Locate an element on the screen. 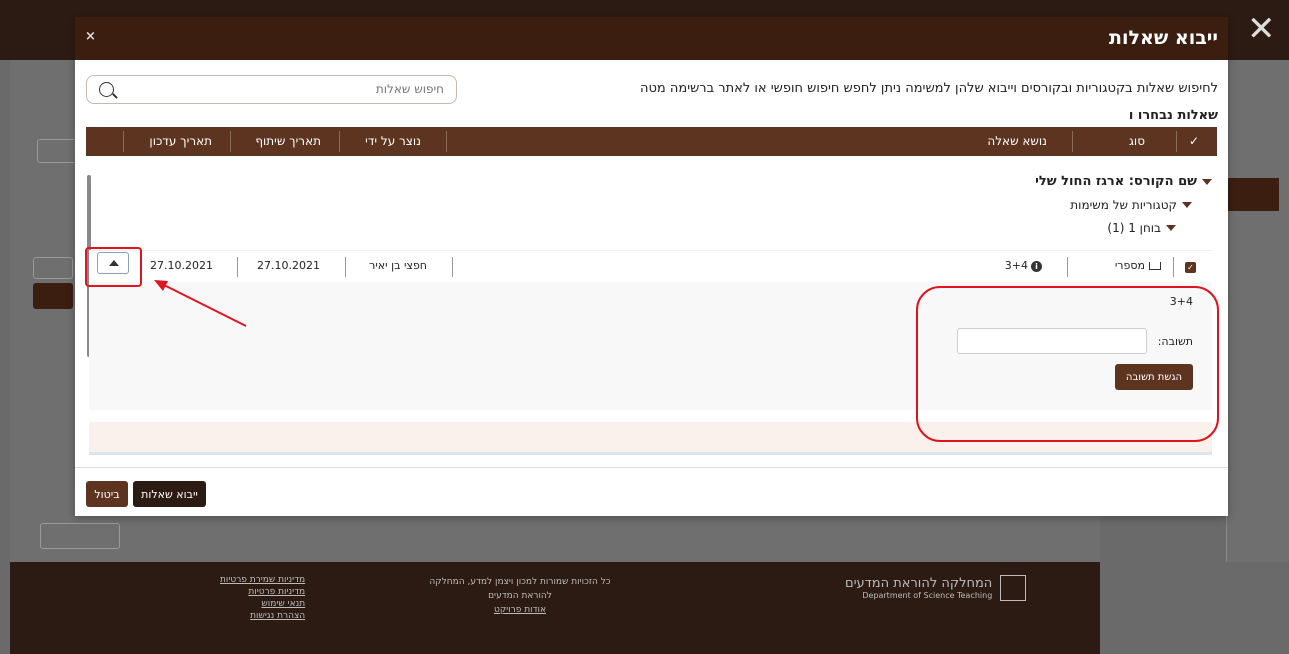 The width and height of the screenshot is (1289, 654). search-box is located at coordinates (271, 89).